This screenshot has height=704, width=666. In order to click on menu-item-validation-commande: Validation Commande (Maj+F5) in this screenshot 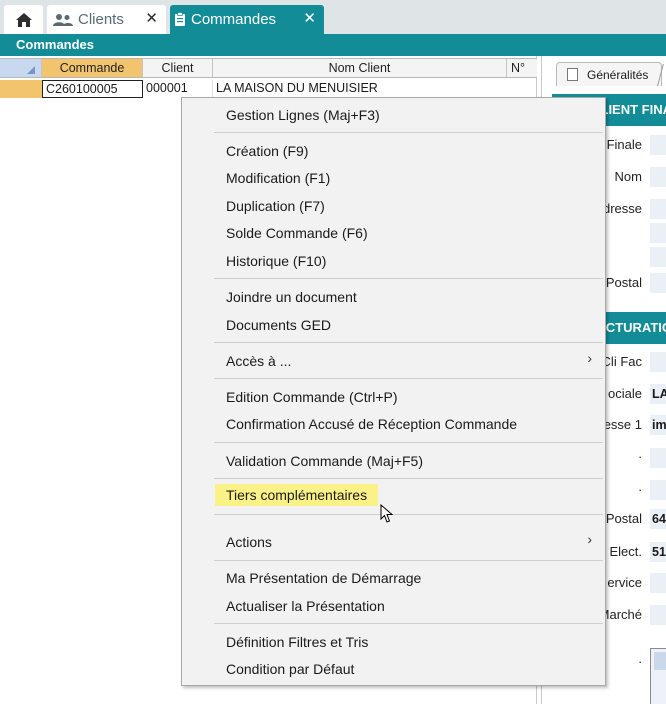, I will do `click(324, 461)`.